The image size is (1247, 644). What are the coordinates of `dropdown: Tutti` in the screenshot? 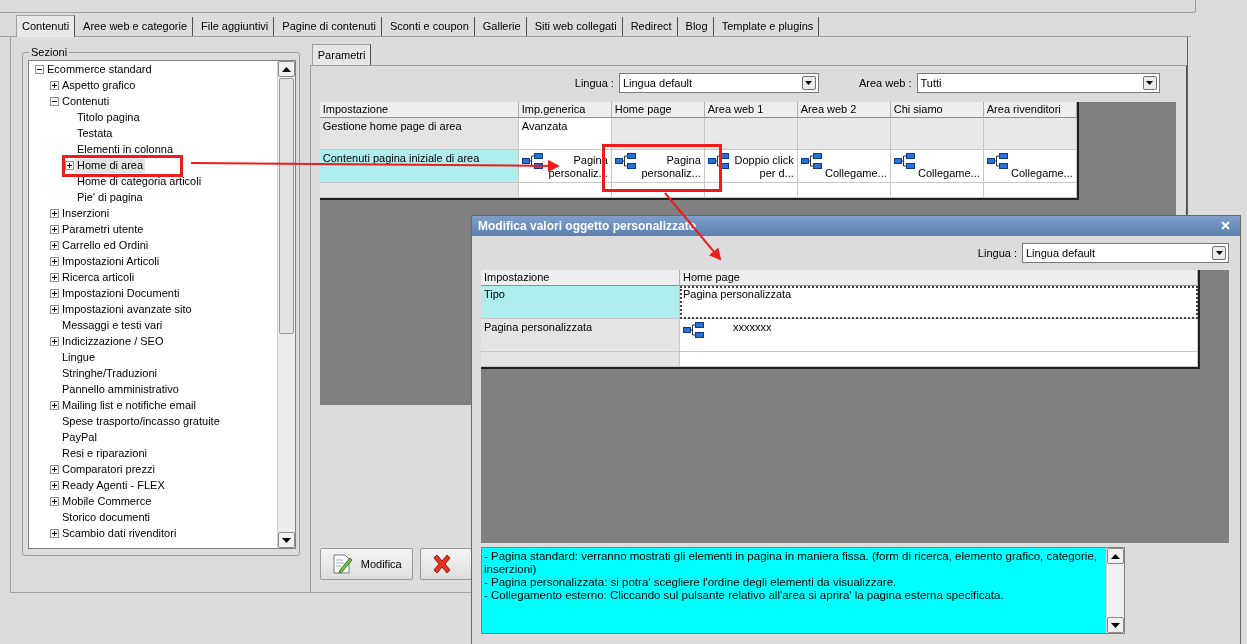 It's located at (1038, 83).